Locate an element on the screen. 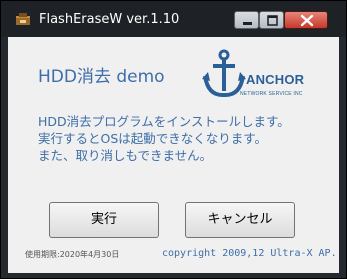 Image resolution: width=347 pixels, height=279 pixels. application-icon is located at coordinates (23, 19).